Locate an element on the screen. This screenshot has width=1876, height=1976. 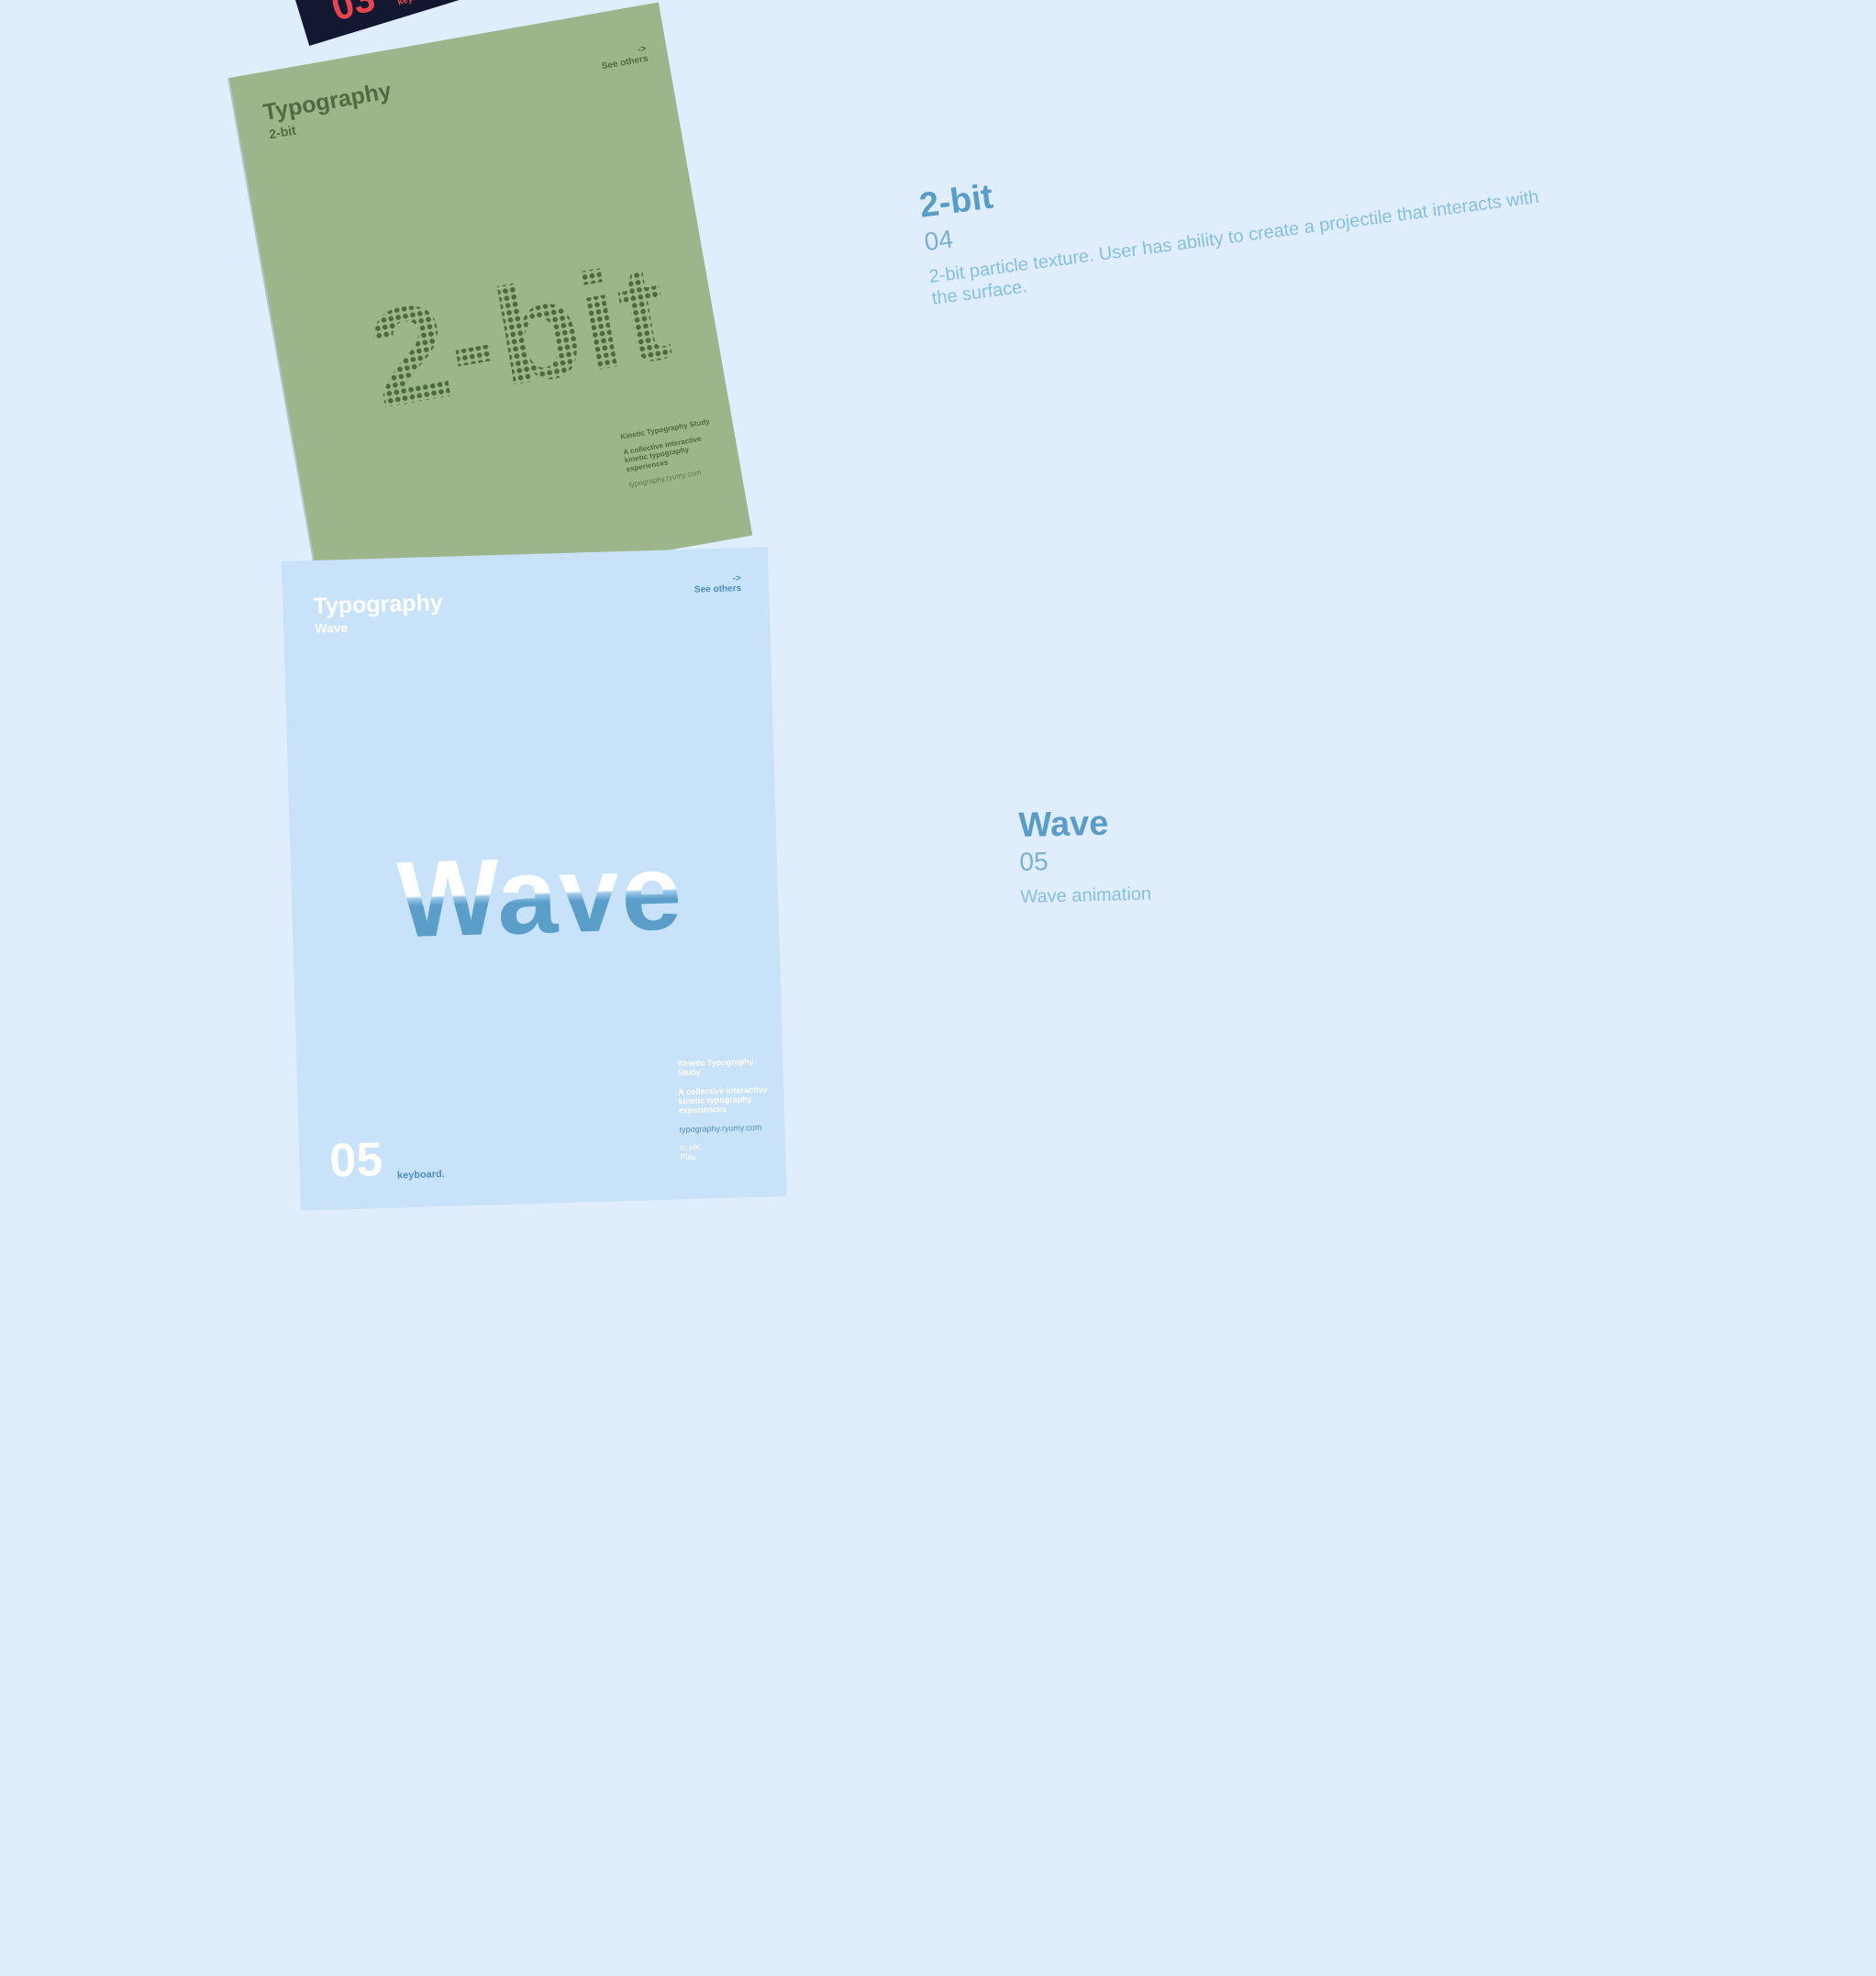
see-others-label: See others is located at coordinates (718, 589).